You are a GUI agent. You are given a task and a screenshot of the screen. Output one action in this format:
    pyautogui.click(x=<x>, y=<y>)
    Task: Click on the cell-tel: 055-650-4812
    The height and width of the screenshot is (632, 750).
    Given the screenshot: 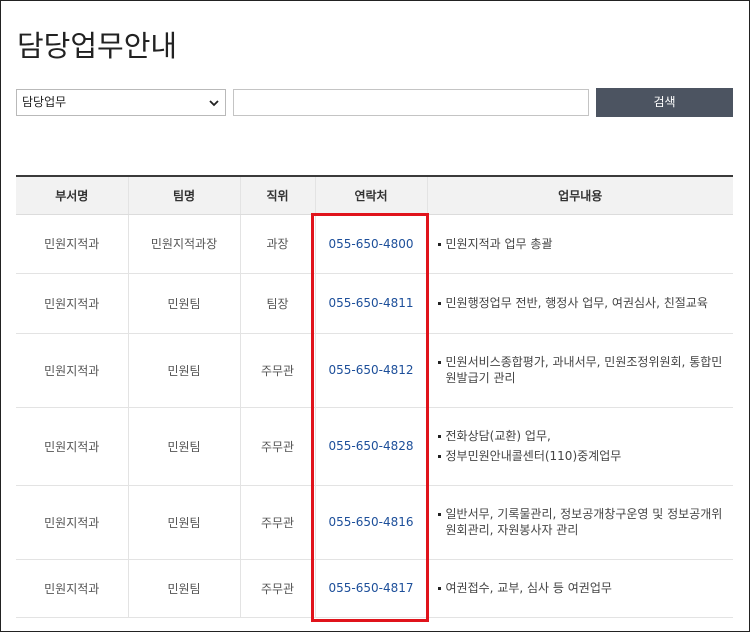 What is the action you would take?
    pyautogui.click(x=371, y=370)
    